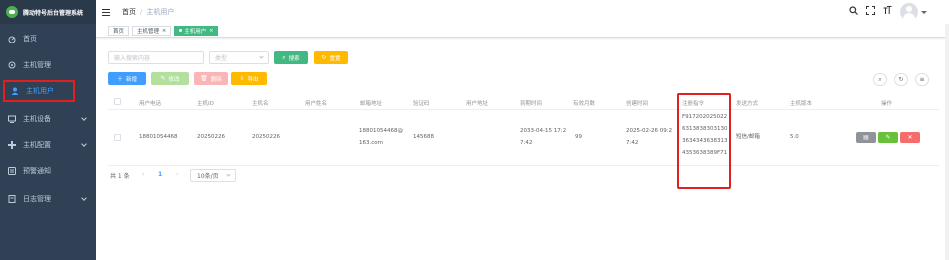  I want to click on tag-host-manage: 主机管理 ×, so click(152, 30).